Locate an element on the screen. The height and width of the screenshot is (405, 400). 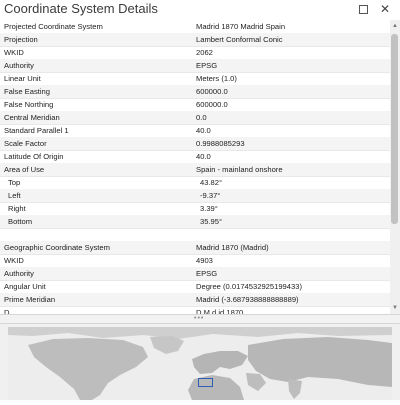
row-label: Area of Use is located at coordinates (24, 169).